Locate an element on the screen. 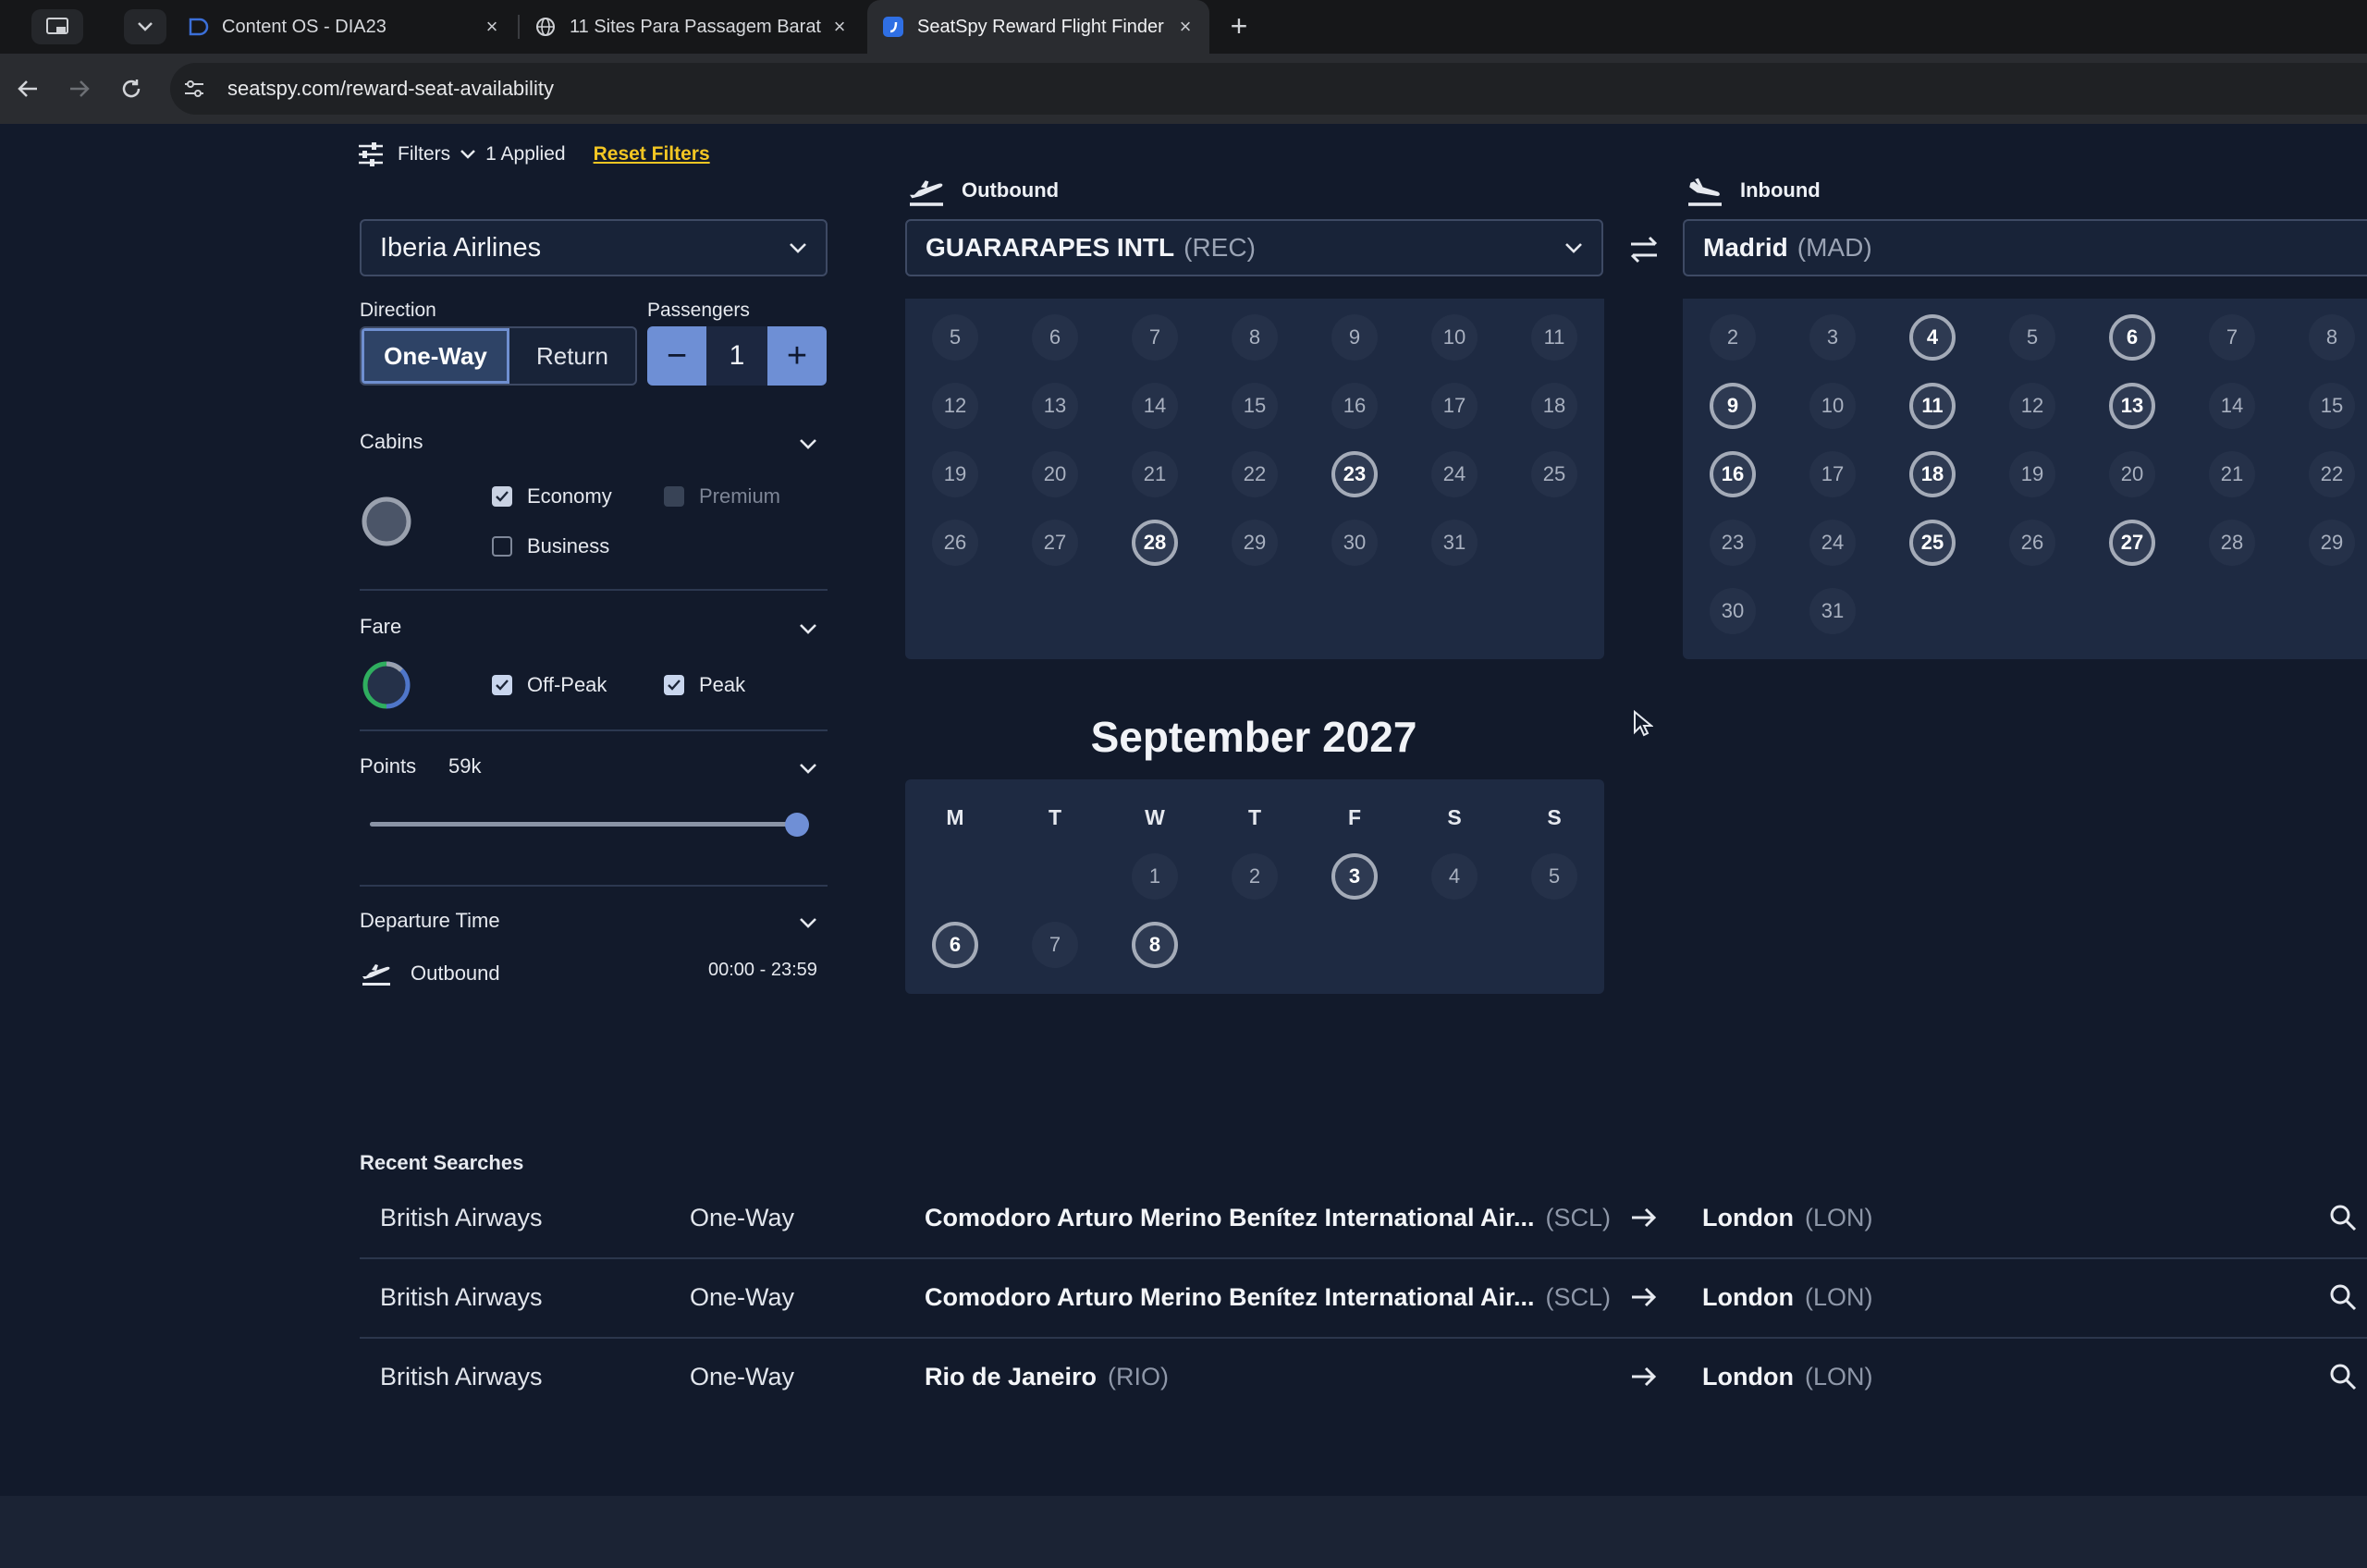 The width and height of the screenshot is (2367, 1568). calendar-day-available: 28 is located at coordinates (1155, 543).